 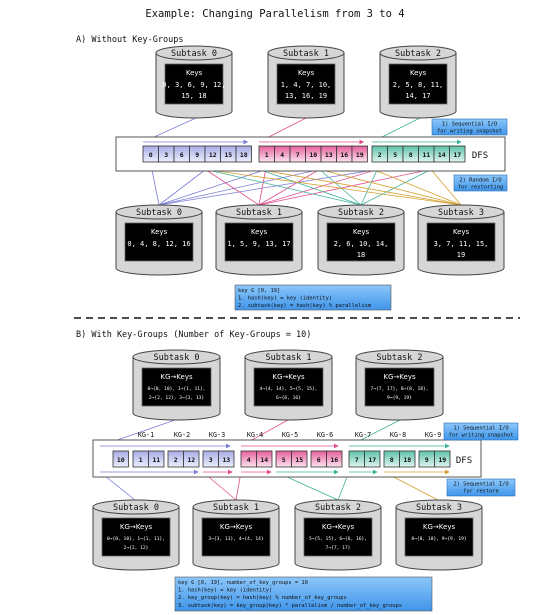 I want to click on dfs-cell-value: 16, so click(x=334, y=460).